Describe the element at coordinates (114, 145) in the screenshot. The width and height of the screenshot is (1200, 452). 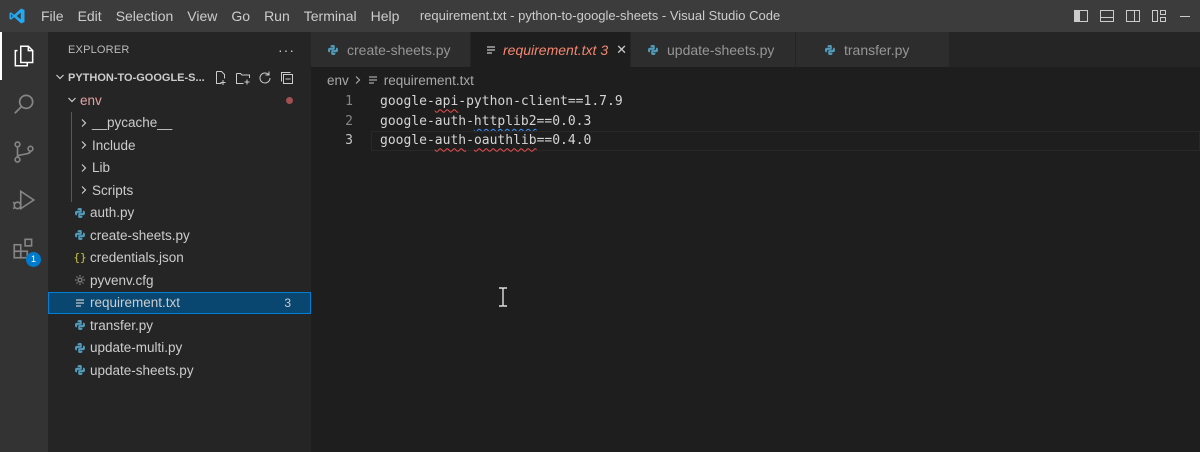
I see `tree-item-label: Include` at that location.